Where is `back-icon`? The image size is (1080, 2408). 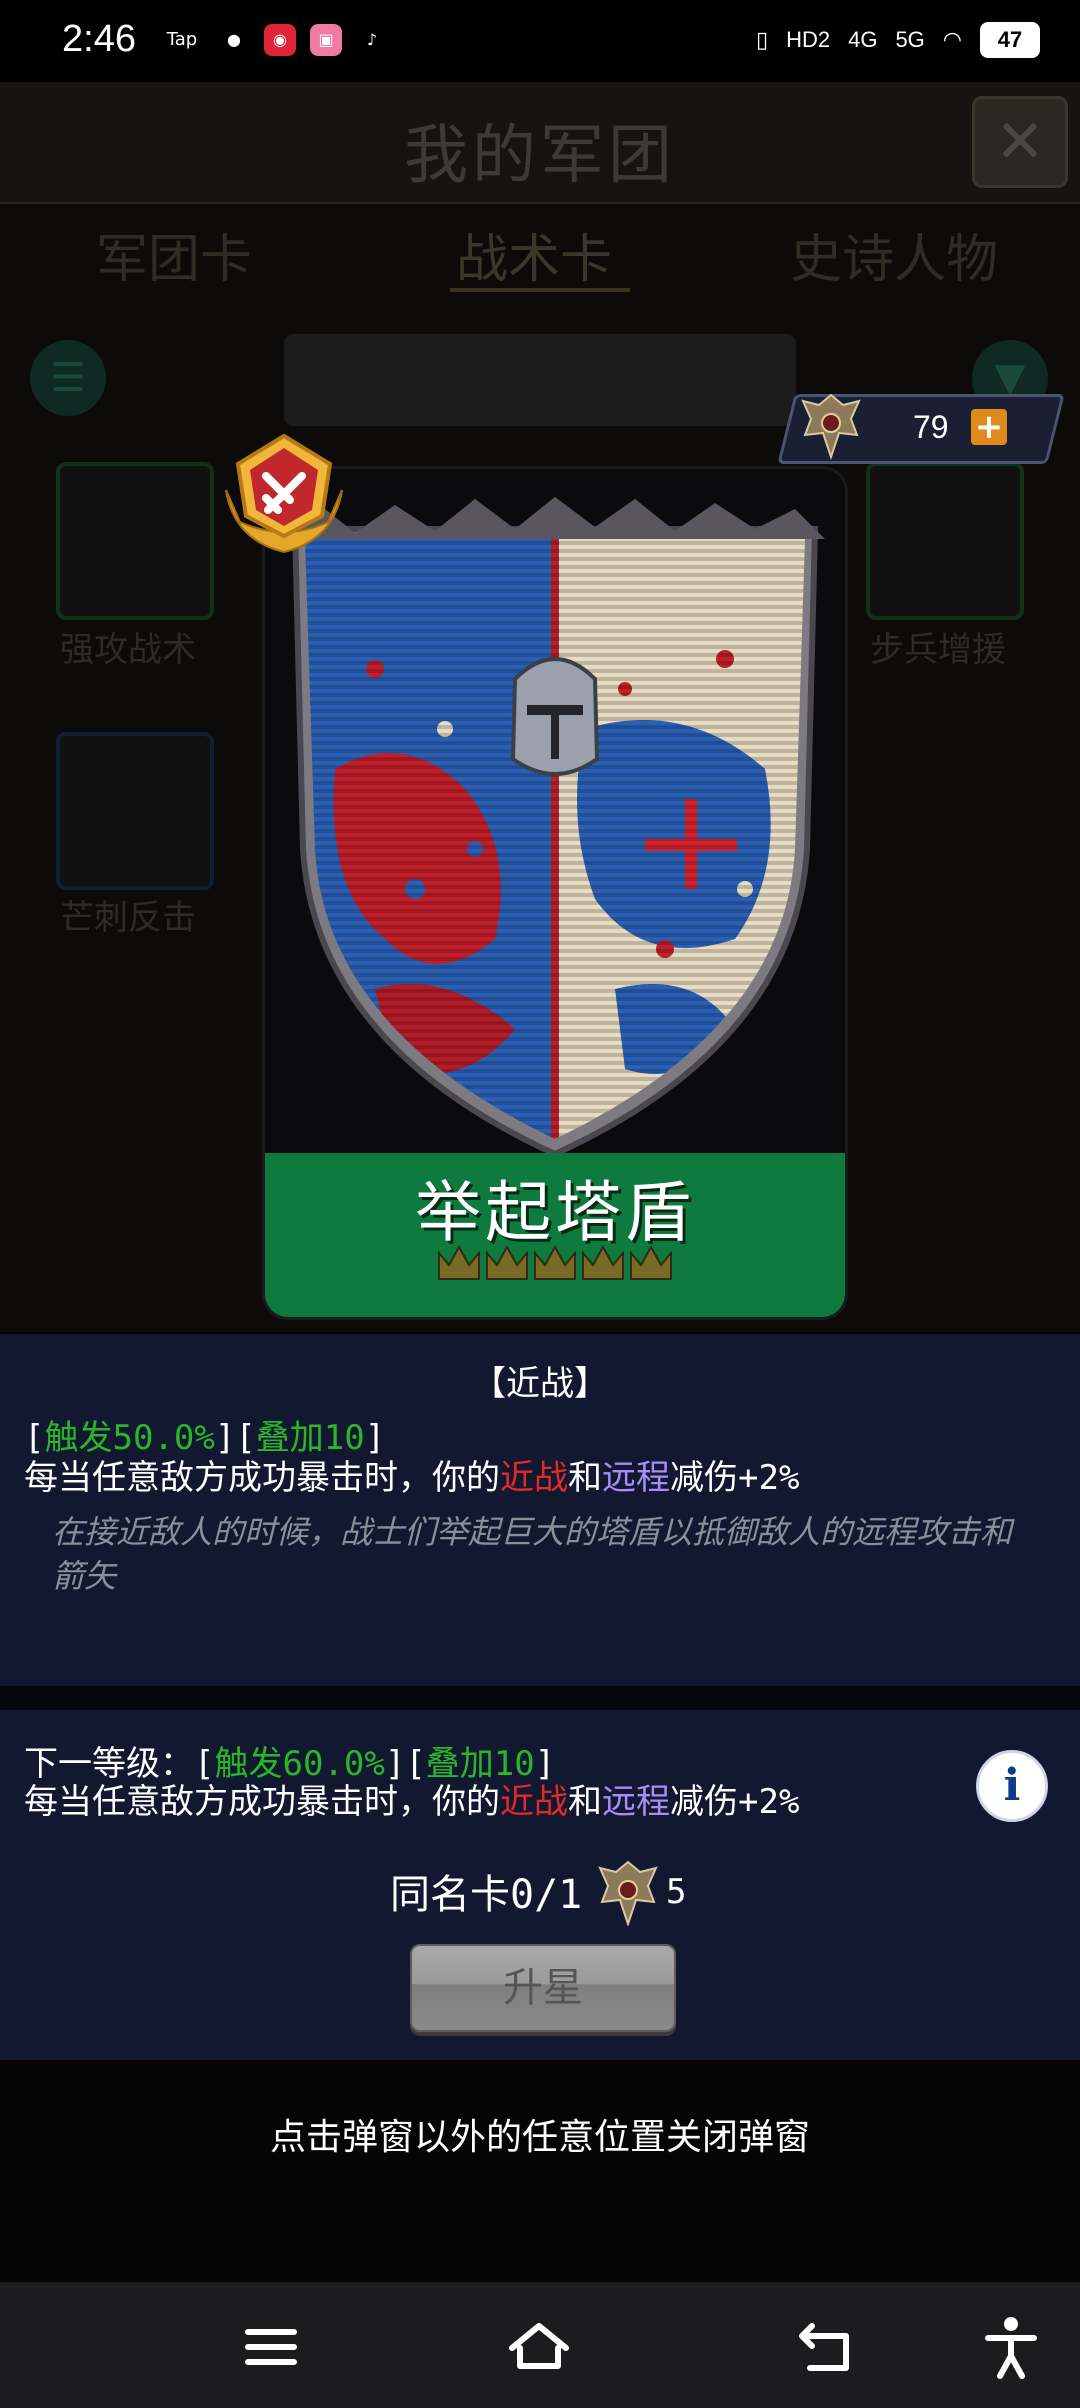
back-icon is located at coordinates (825, 2347).